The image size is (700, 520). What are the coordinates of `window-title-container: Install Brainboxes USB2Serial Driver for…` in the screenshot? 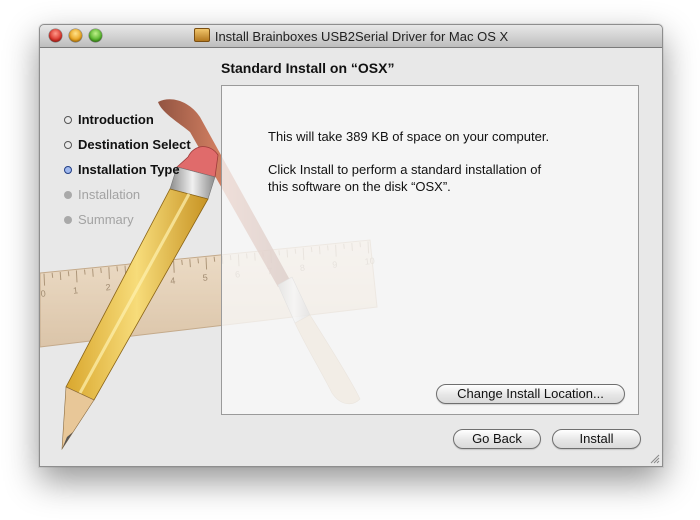 It's located at (351, 36).